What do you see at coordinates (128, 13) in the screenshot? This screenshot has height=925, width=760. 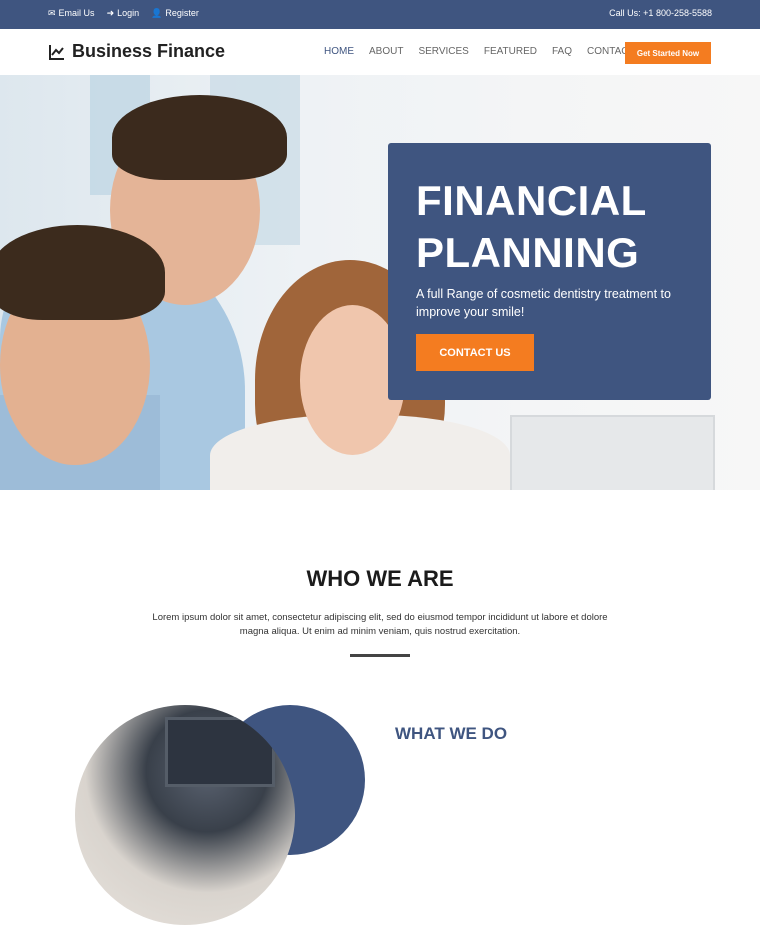 I see `login-label: Login` at bounding box center [128, 13].